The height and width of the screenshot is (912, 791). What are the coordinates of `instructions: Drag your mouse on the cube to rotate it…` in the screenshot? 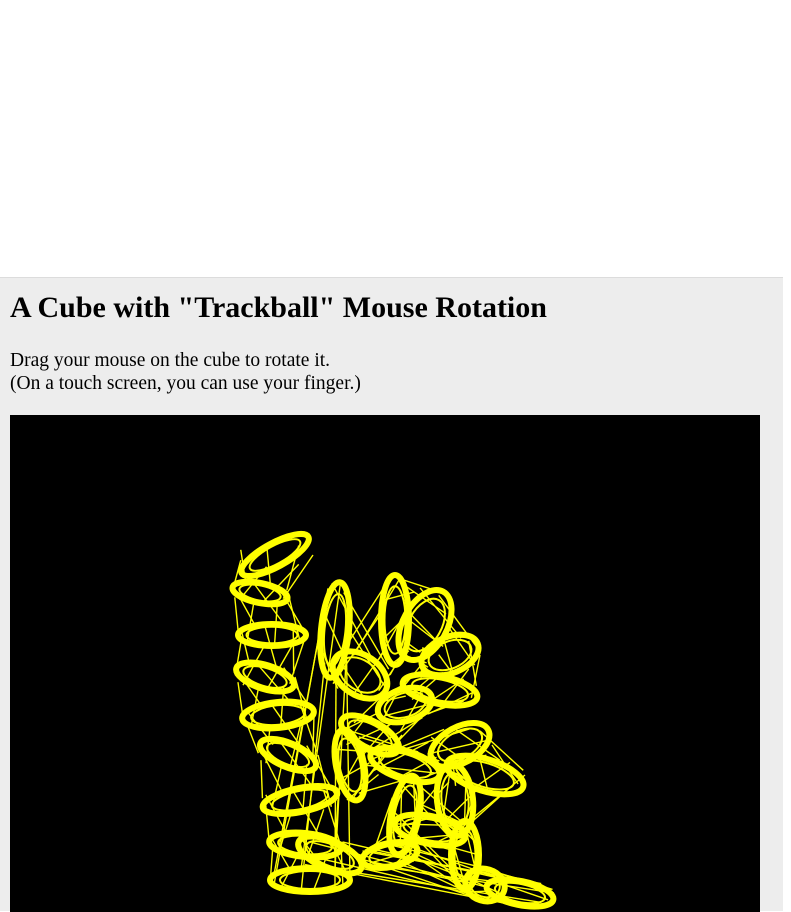 It's located at (185, 372).